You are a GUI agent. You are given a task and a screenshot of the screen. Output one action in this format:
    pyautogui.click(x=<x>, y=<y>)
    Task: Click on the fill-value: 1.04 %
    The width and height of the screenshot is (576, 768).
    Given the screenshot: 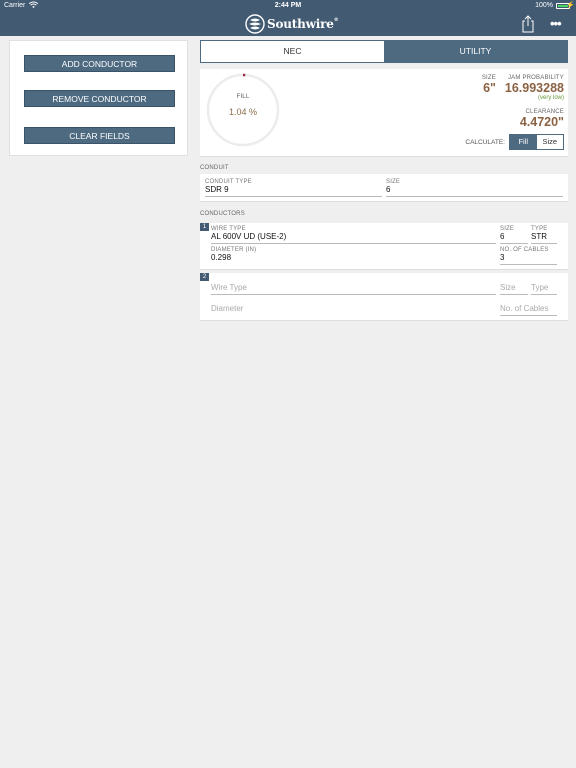 What is the action you would take?
    pyautogui.click(x=243, y=112)
    